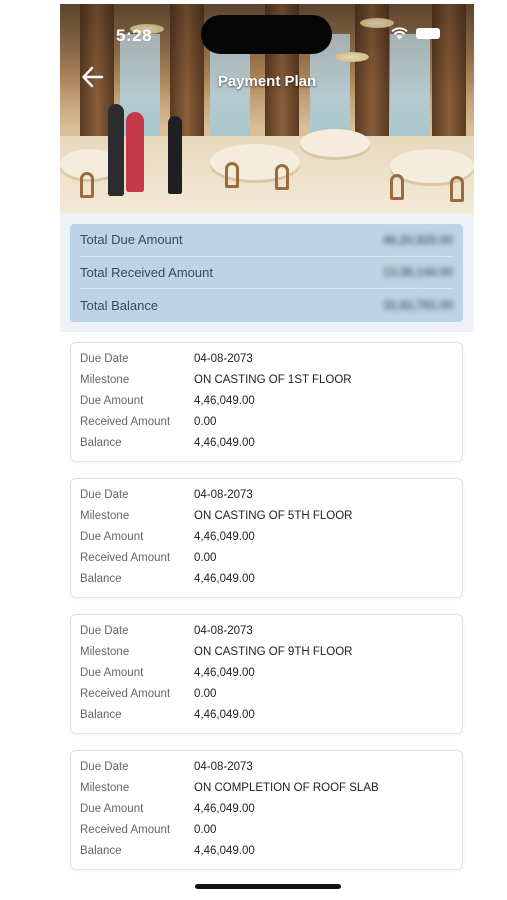 Image resolution: width=507 pixels, height=900 pixels. I want to click on milestone-row: Milestone ON CASTING OF 1ST FLOOR, so click(271, 380).